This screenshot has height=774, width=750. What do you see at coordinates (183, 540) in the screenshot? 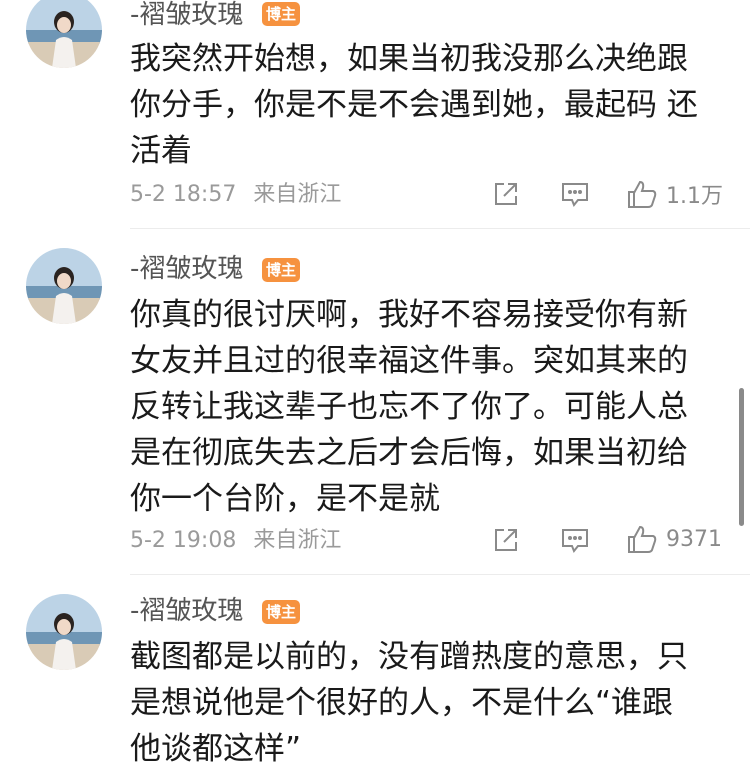
I see `comment-date: 5-2 19:08` at bounding box center [183, 540].